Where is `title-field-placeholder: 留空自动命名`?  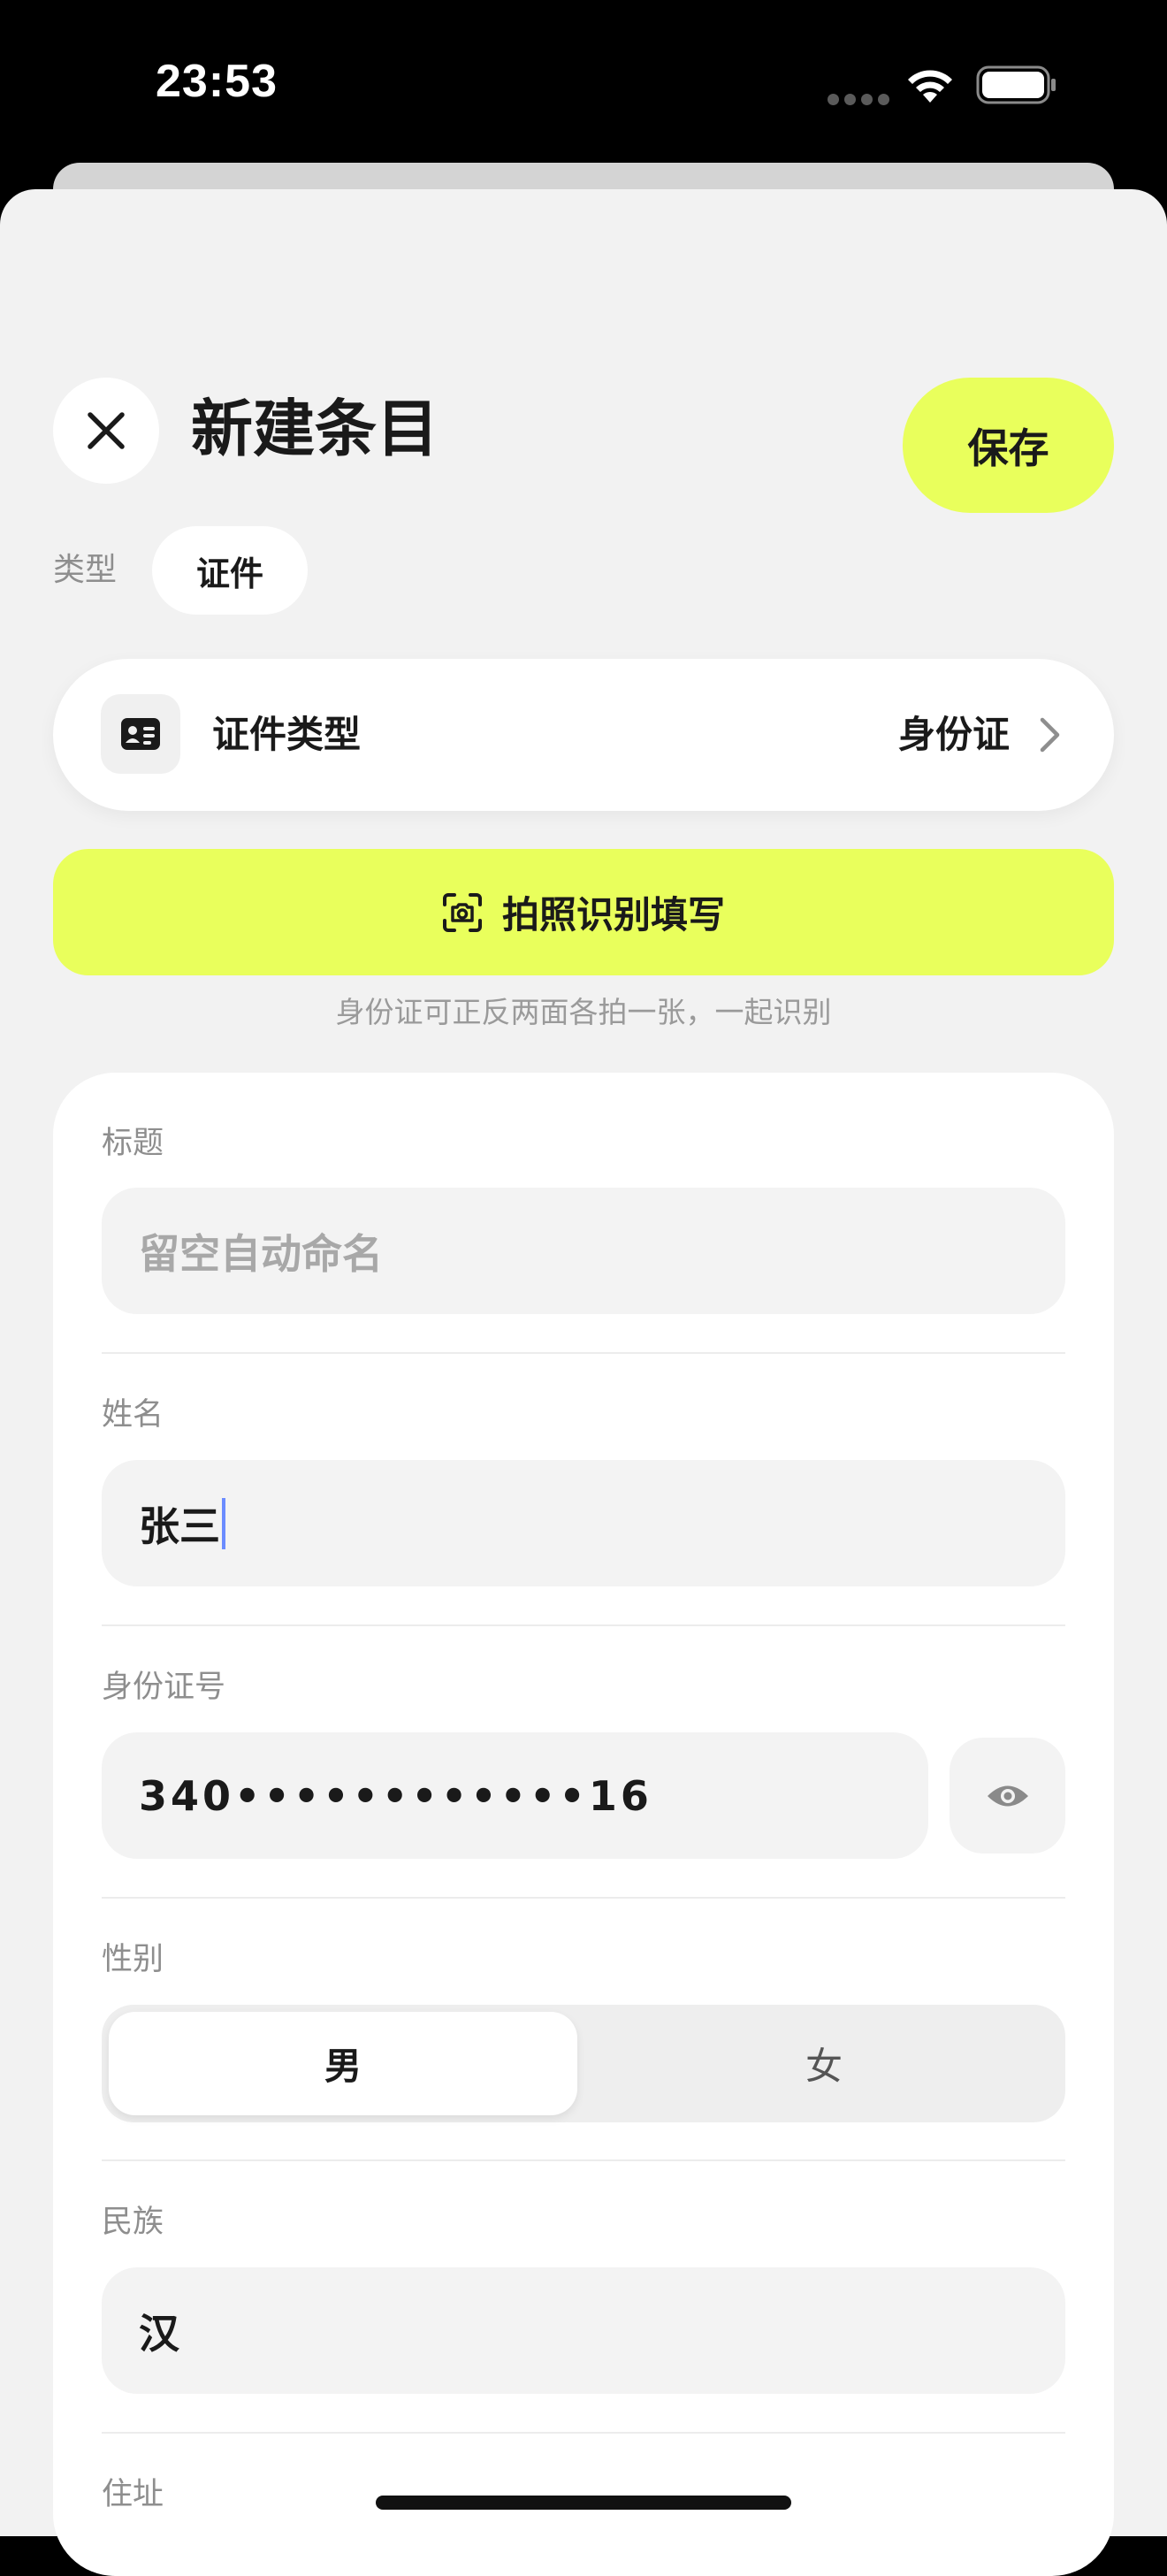 title-field-placeholder: 留空自动命名 is located at coordinates (261, 1253).